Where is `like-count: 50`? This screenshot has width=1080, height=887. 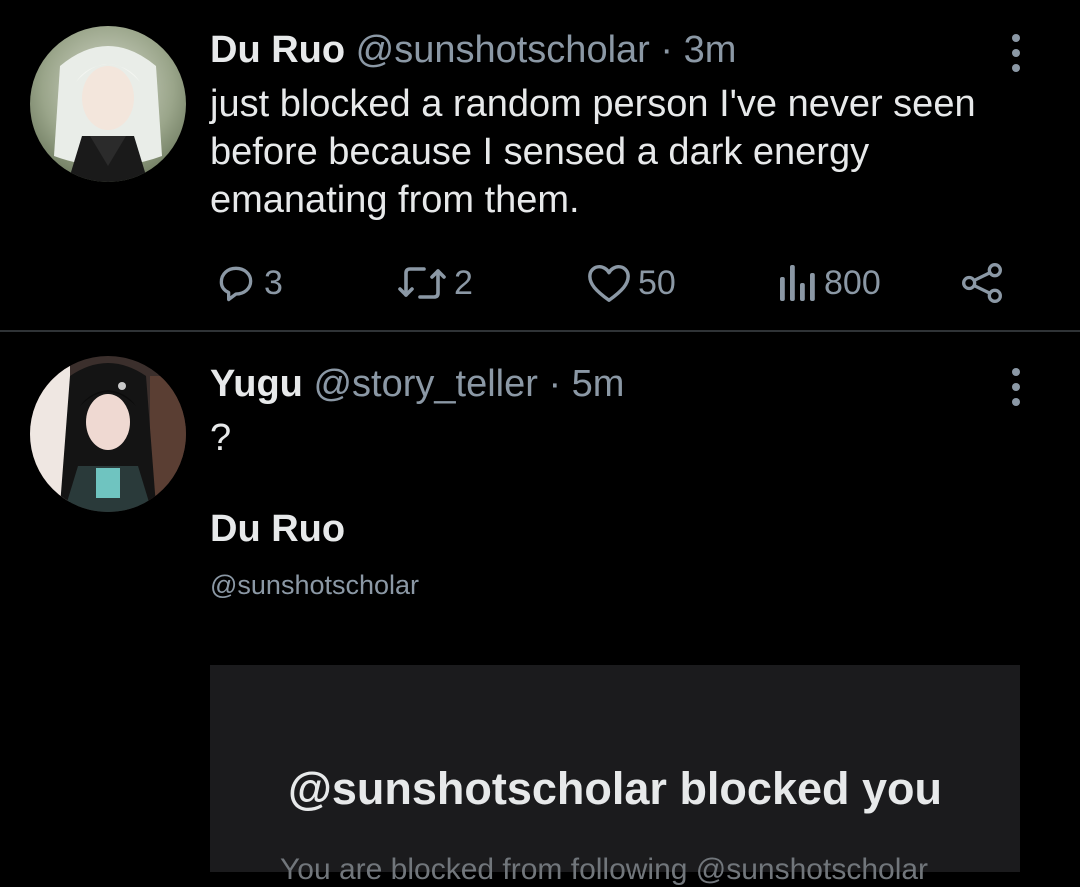 like-count: 50 is located at coordinates (657, 282).